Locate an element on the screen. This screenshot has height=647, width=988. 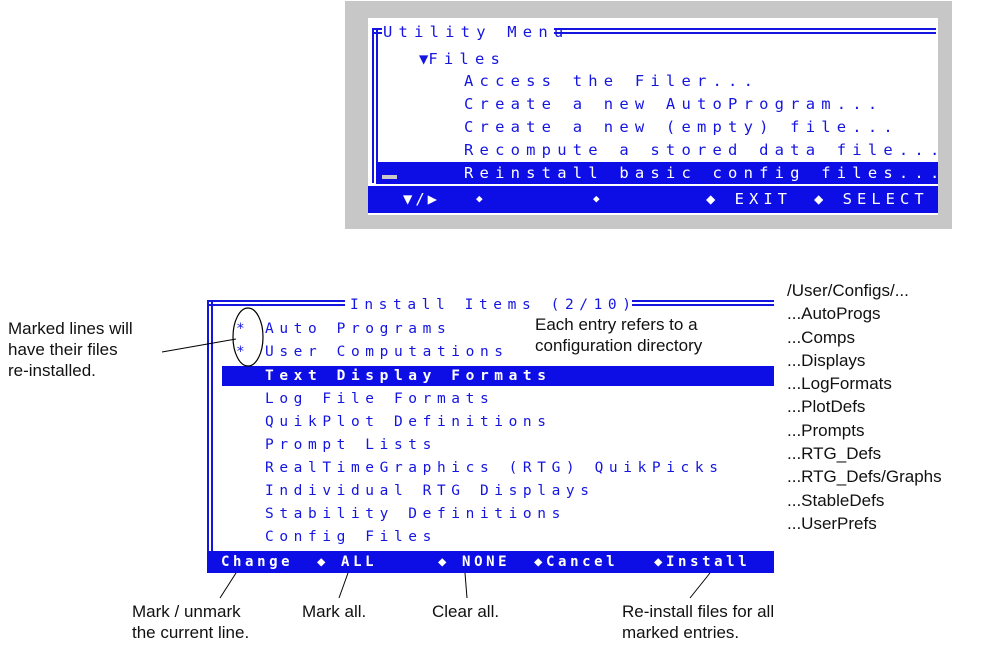
install-leader is located at coordinates (700, 585).